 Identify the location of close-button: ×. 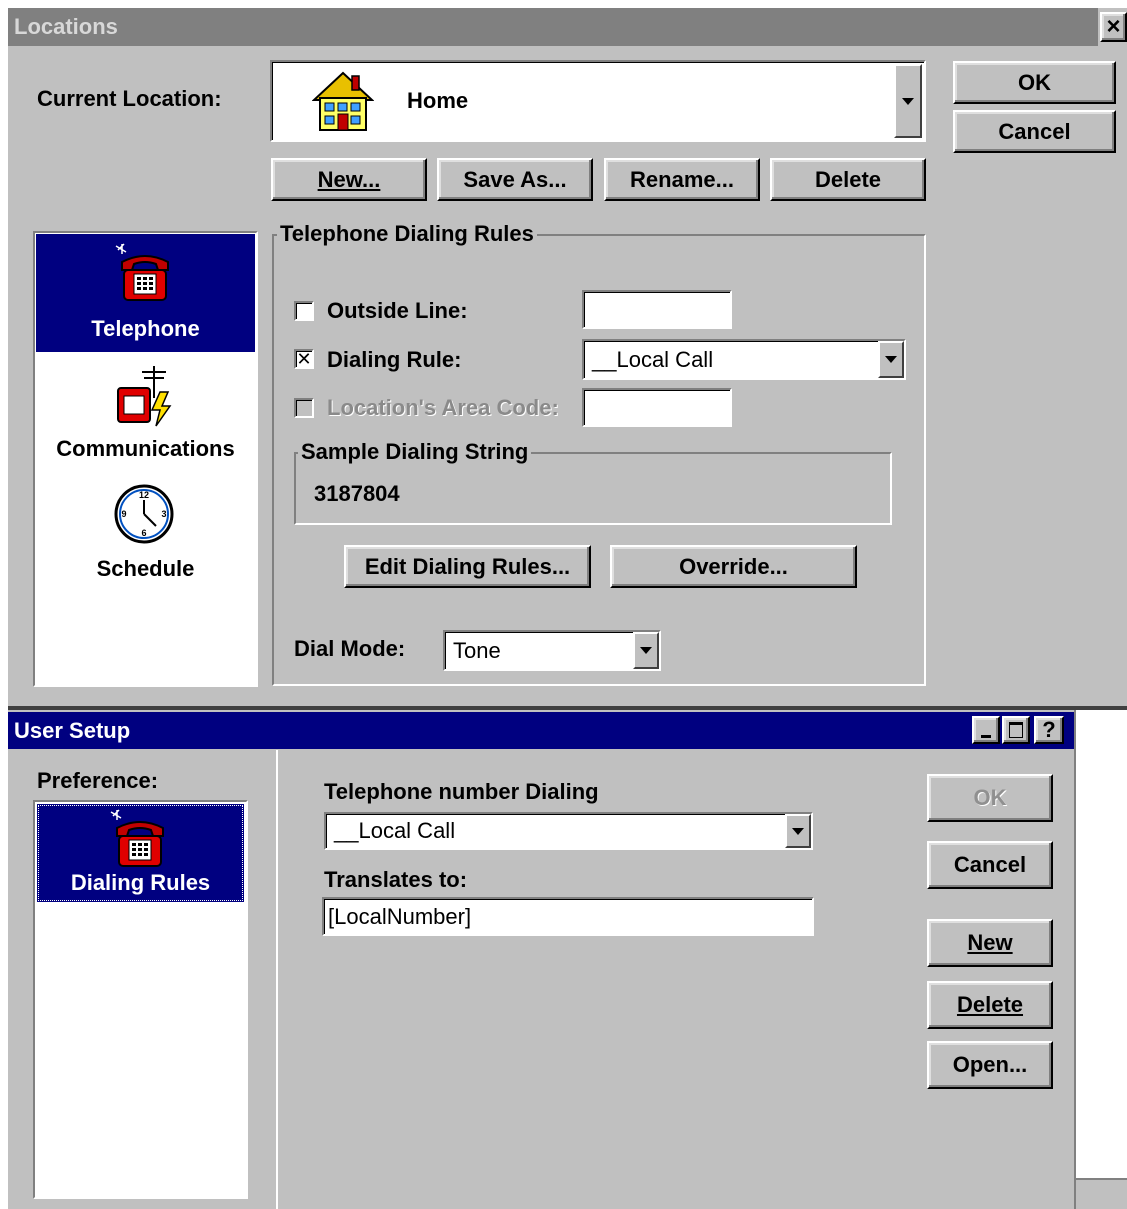
(1113, 27).